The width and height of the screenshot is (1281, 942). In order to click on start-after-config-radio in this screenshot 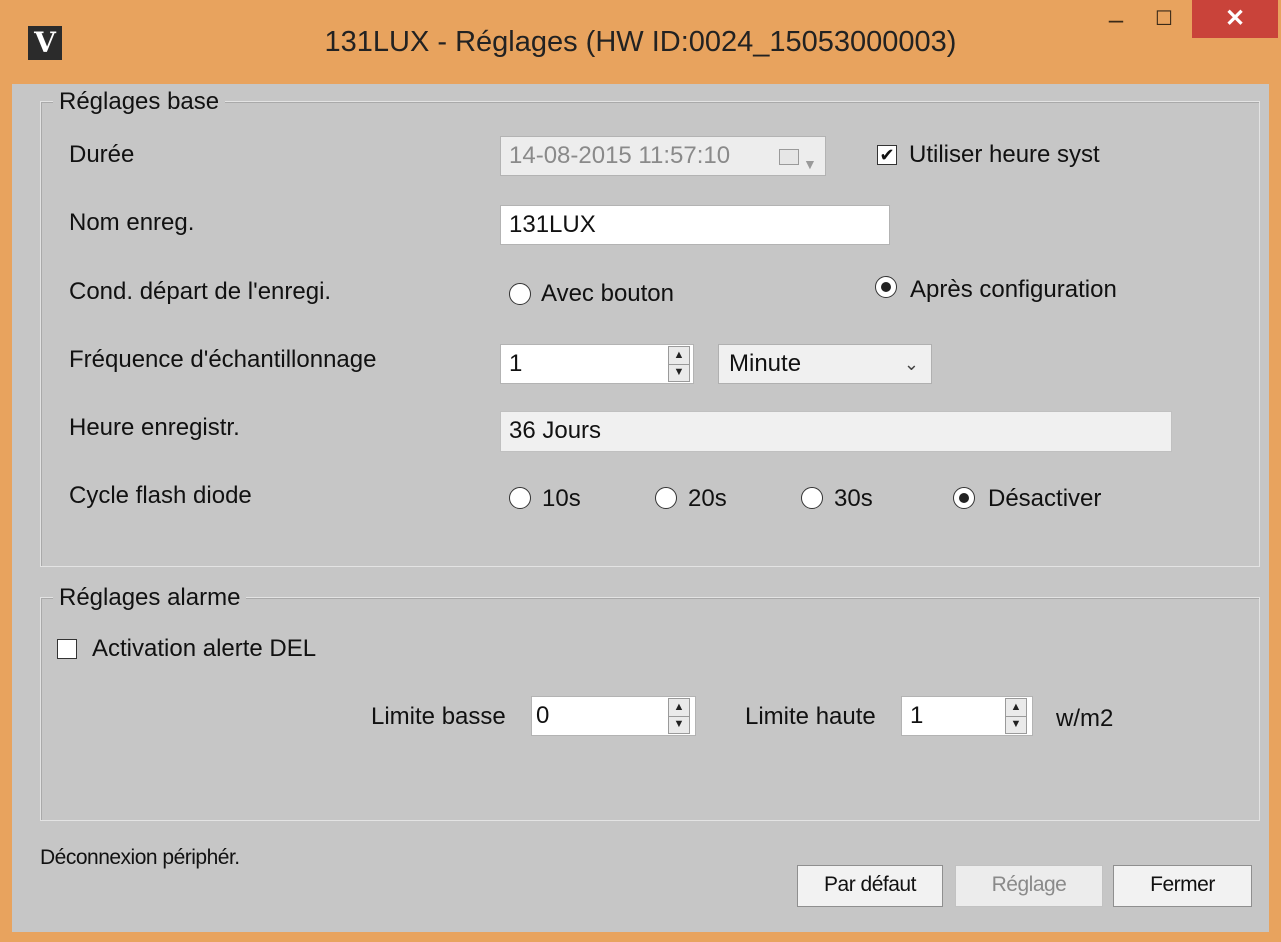, I will do `click(886, 287)`.